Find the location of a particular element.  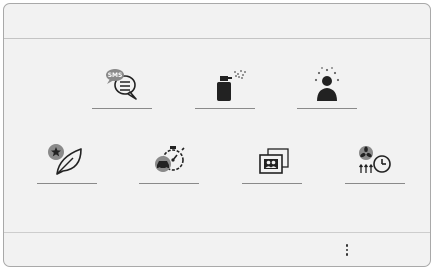

tile-sms: SMS is located at coordinates (122, 88).